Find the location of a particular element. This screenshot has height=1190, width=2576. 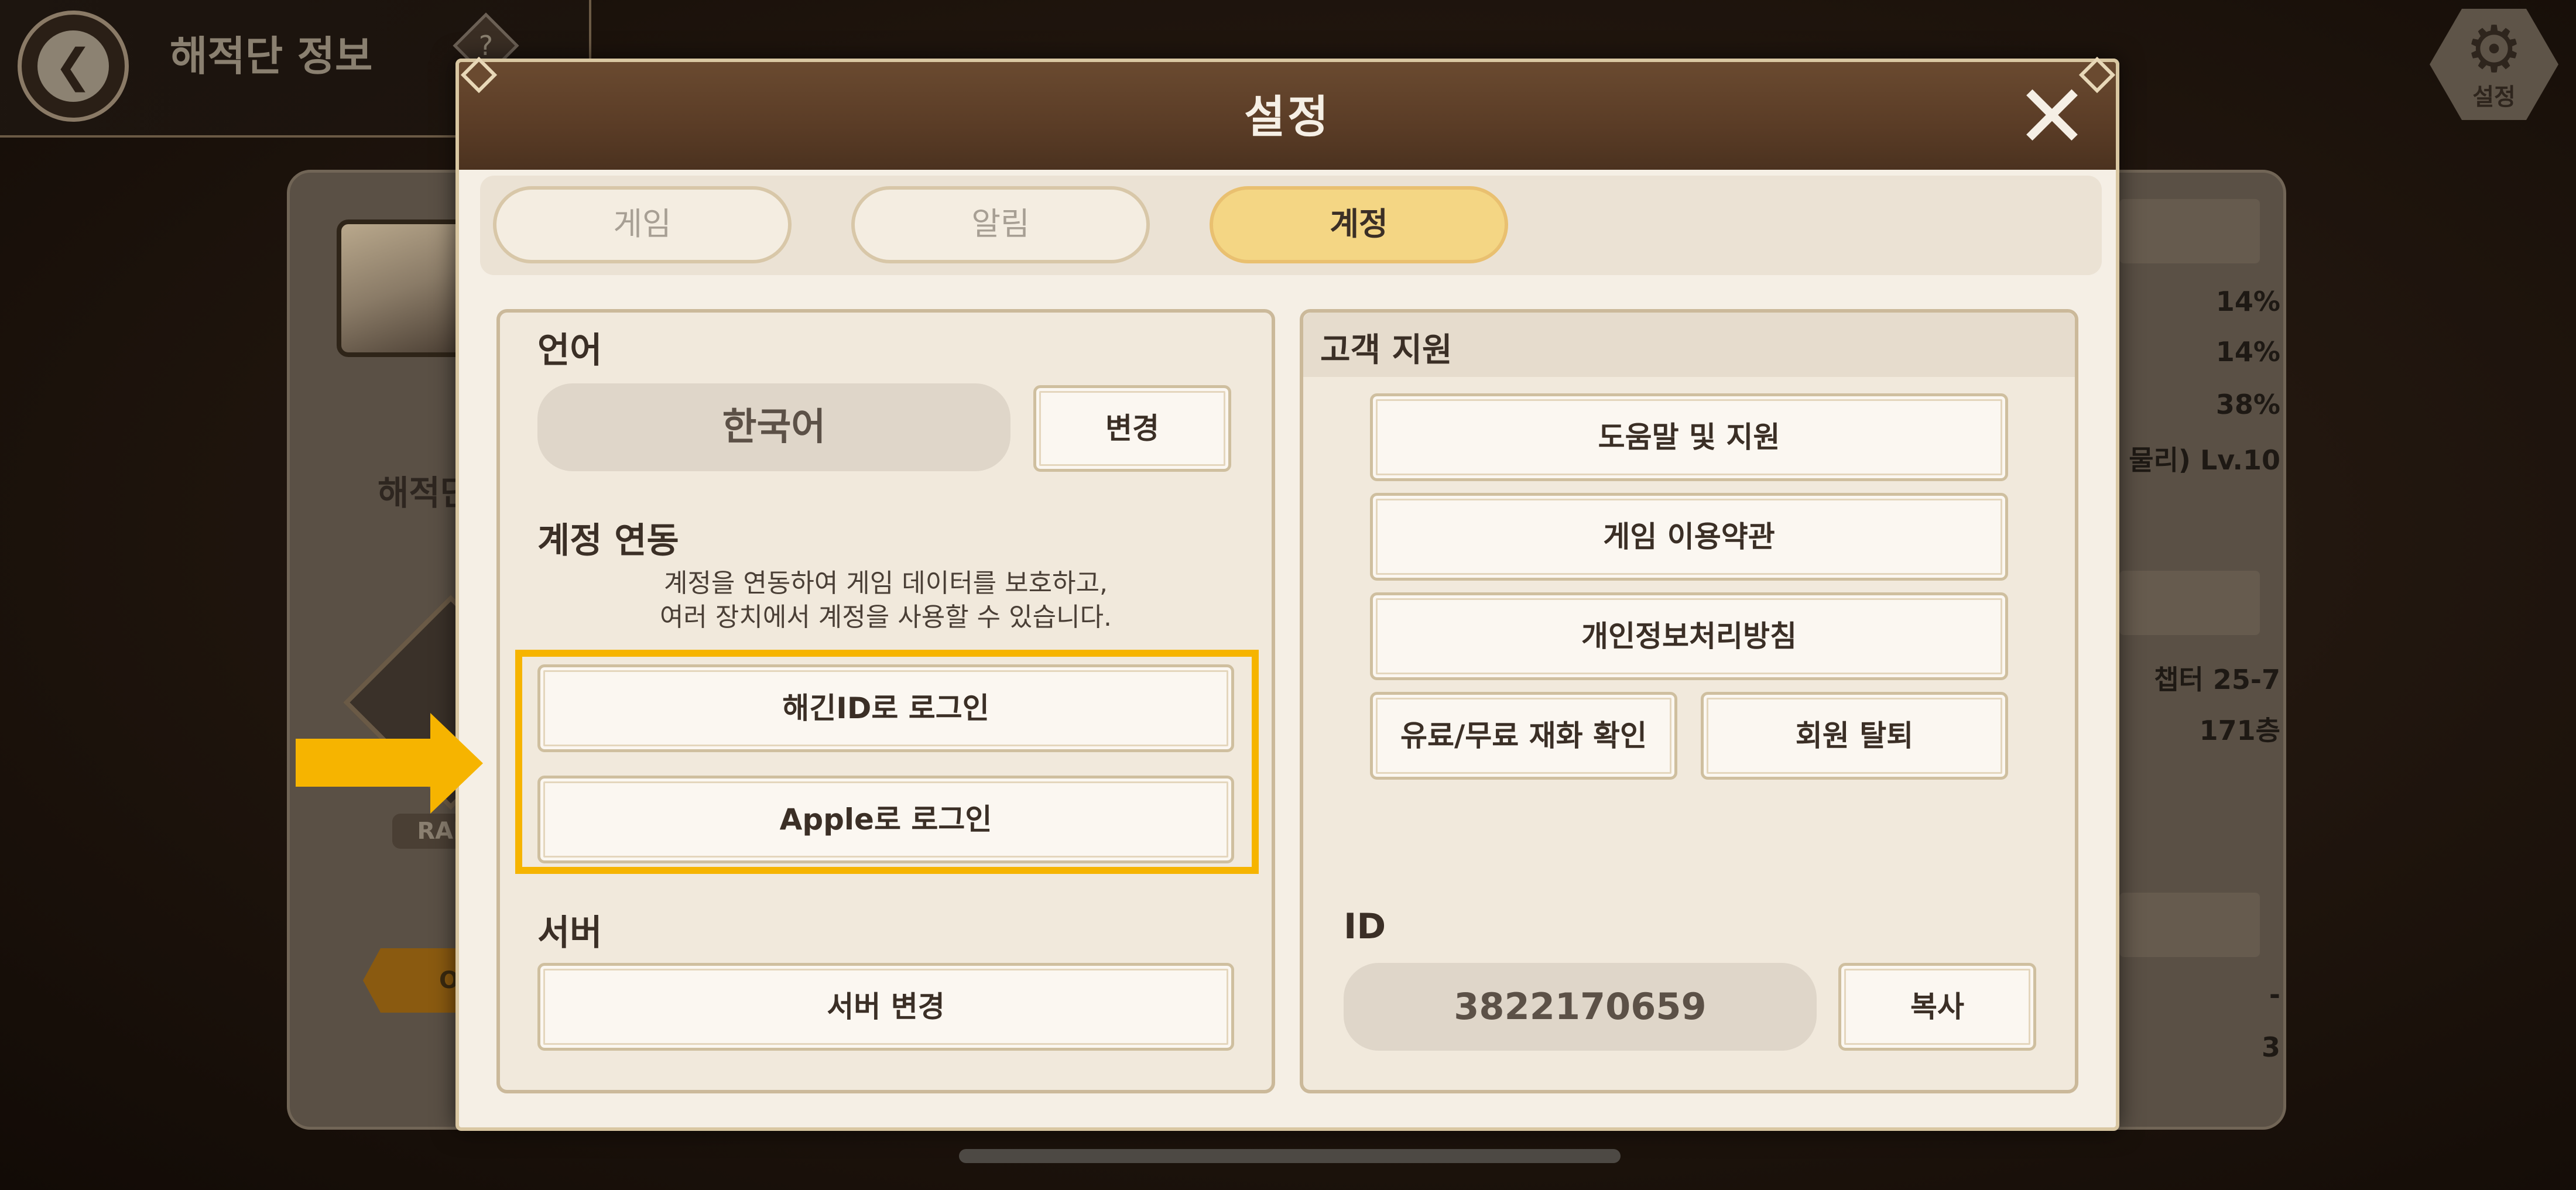

tab-account: 계정 is located at coordinates (1359, 224).